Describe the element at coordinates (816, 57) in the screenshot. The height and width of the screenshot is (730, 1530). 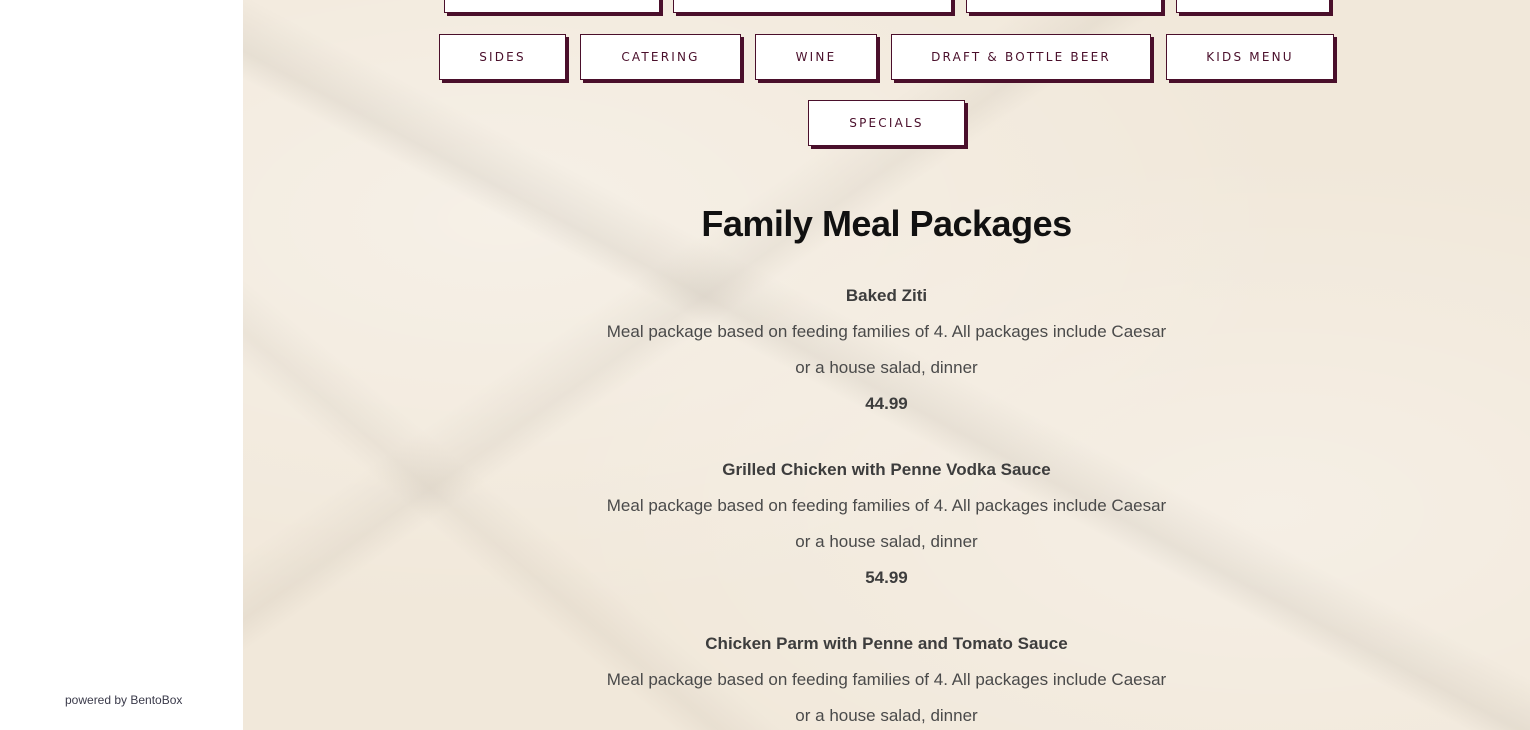
I see `tab-wine: WINE` at that location.